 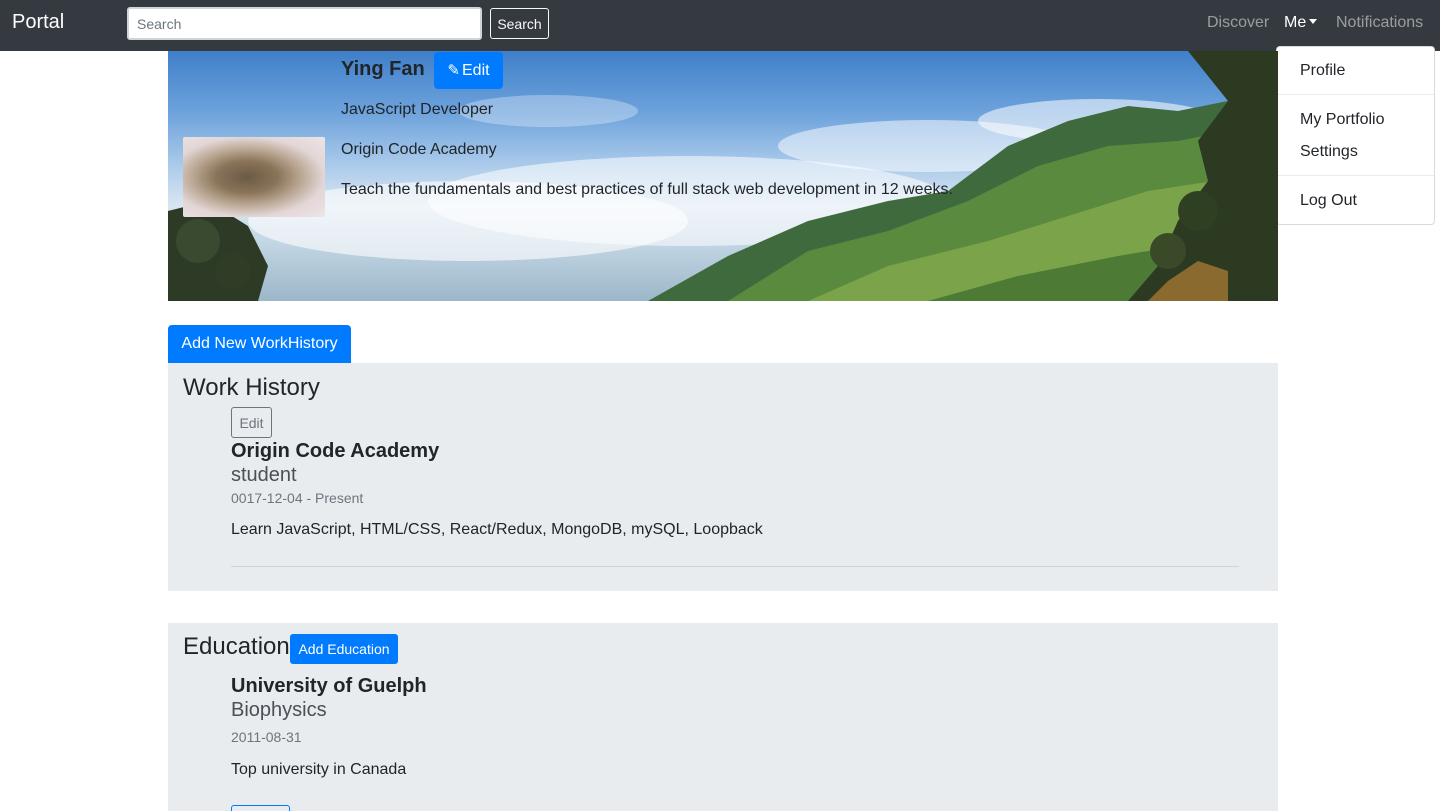 I want to click on caret-down-icon, so click(x=1313, y=22).